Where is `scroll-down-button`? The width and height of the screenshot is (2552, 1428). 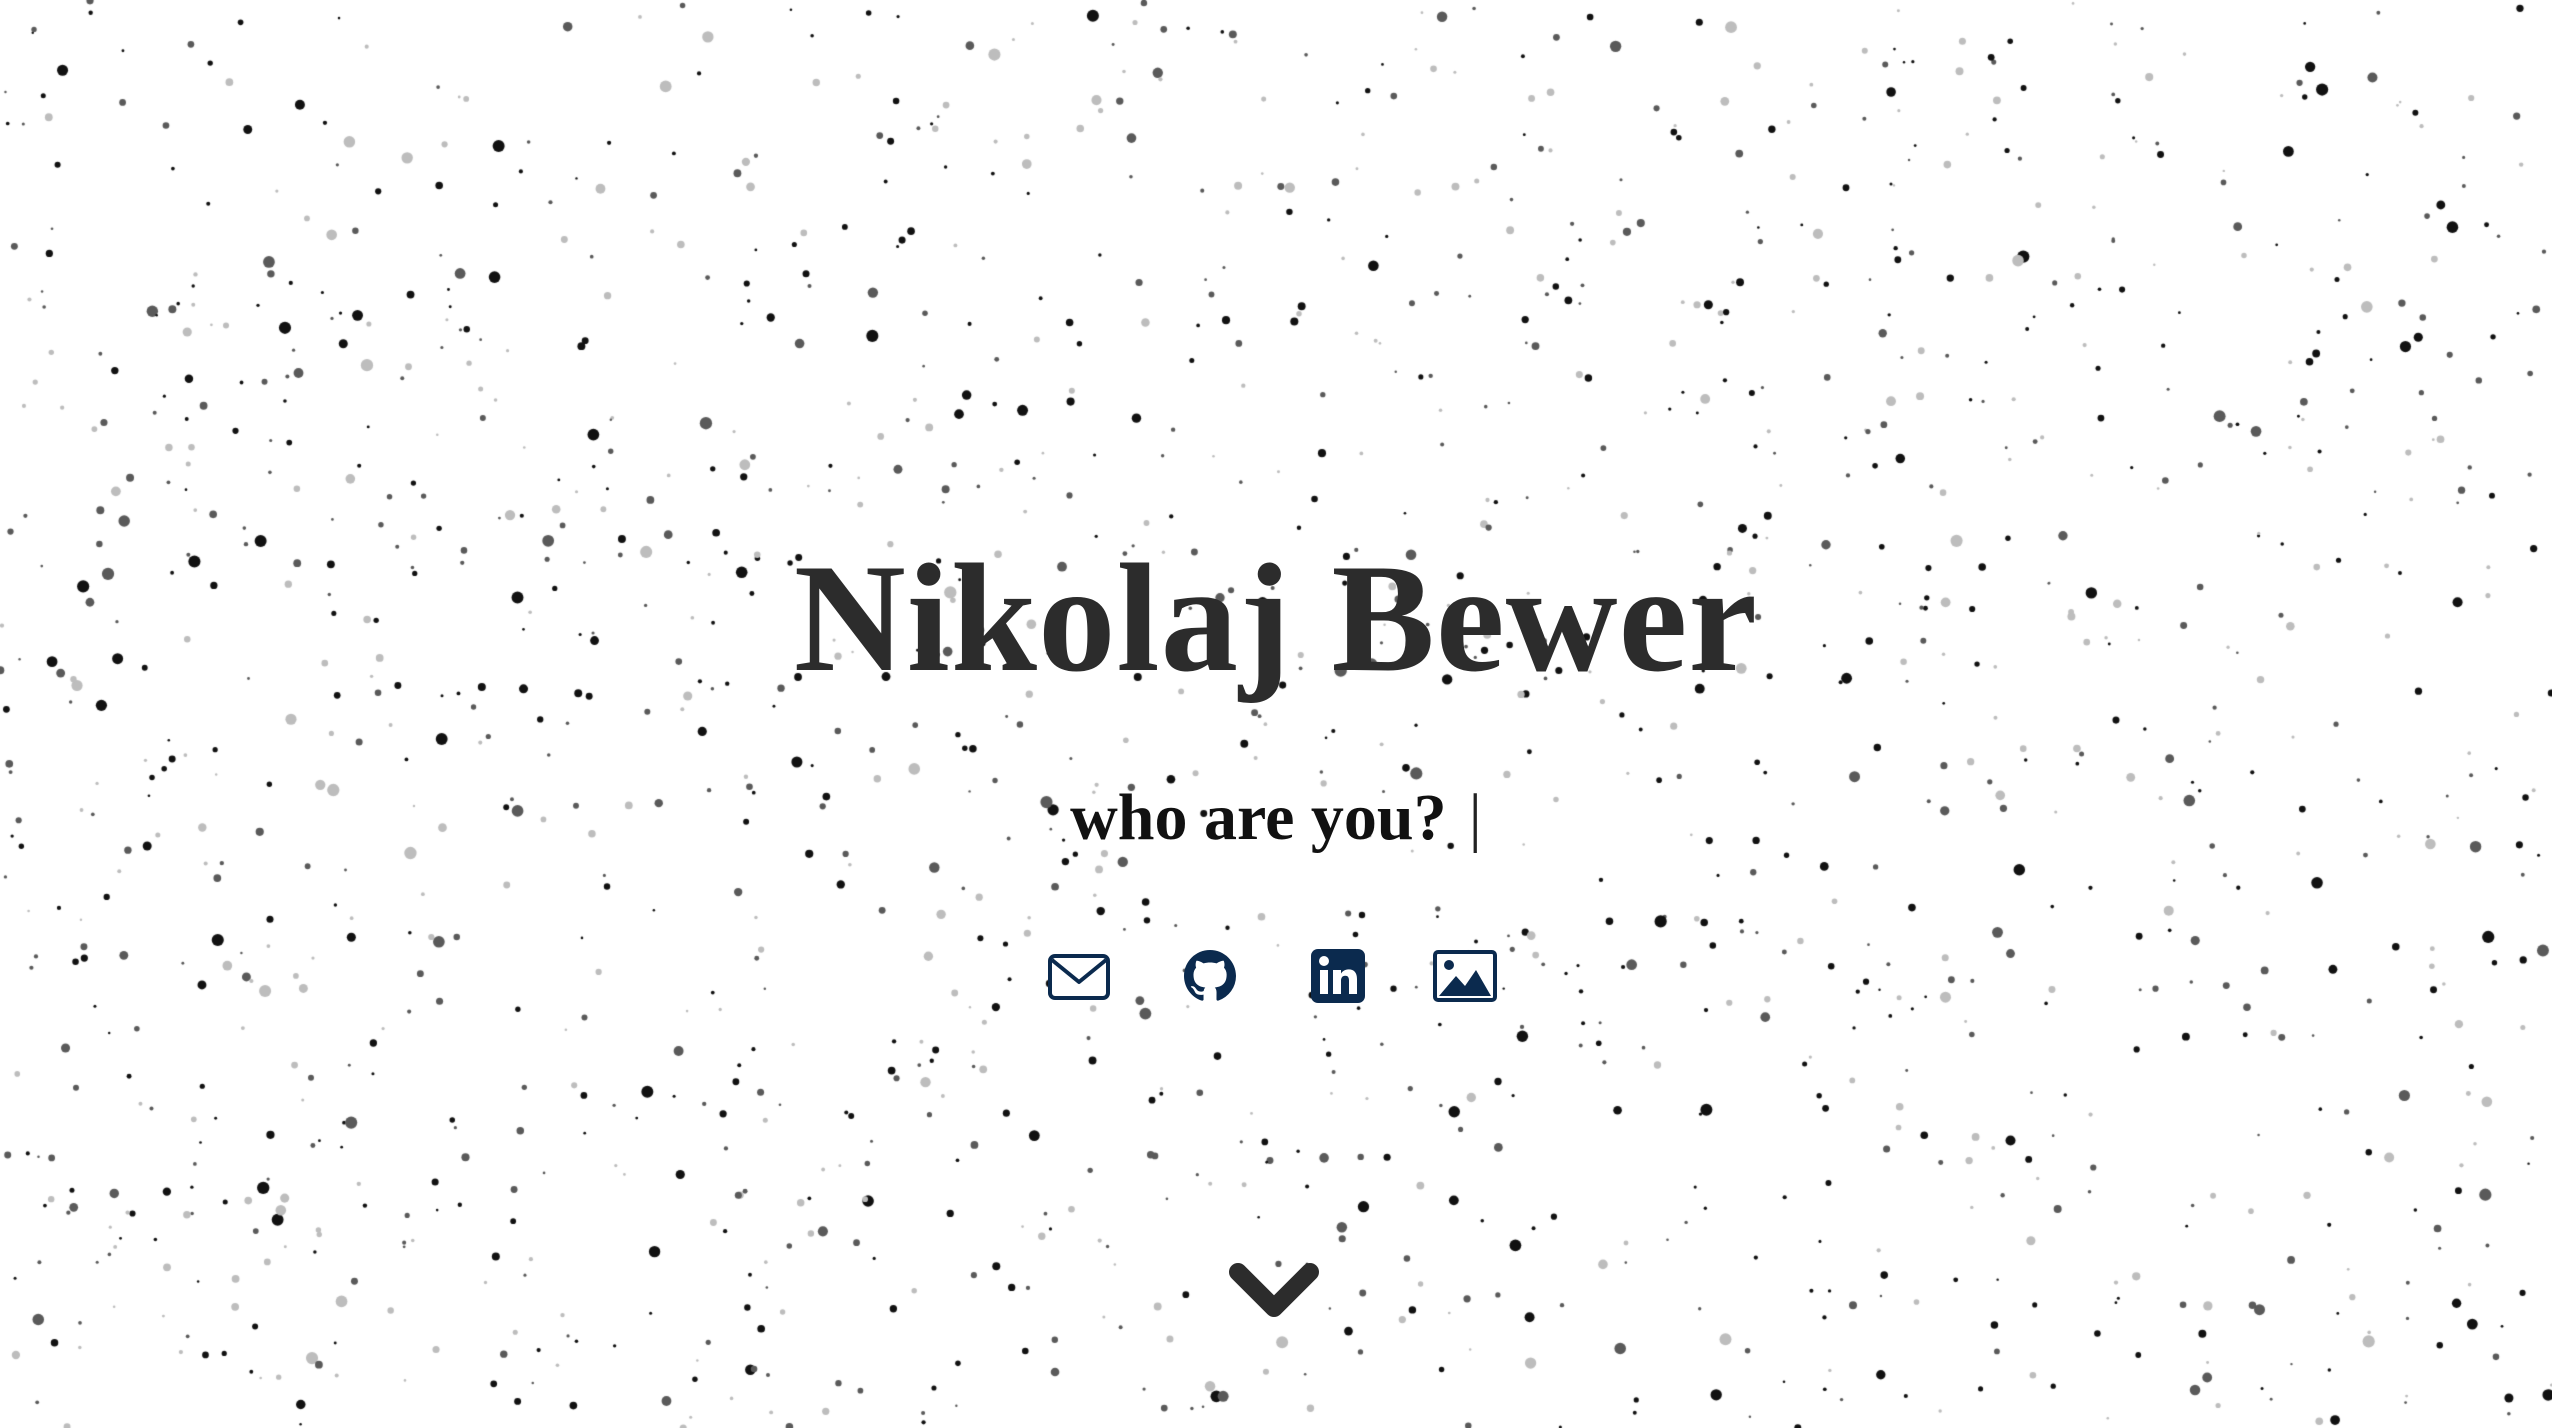 scroll-down-button is located at coordinates (1274, 1291).